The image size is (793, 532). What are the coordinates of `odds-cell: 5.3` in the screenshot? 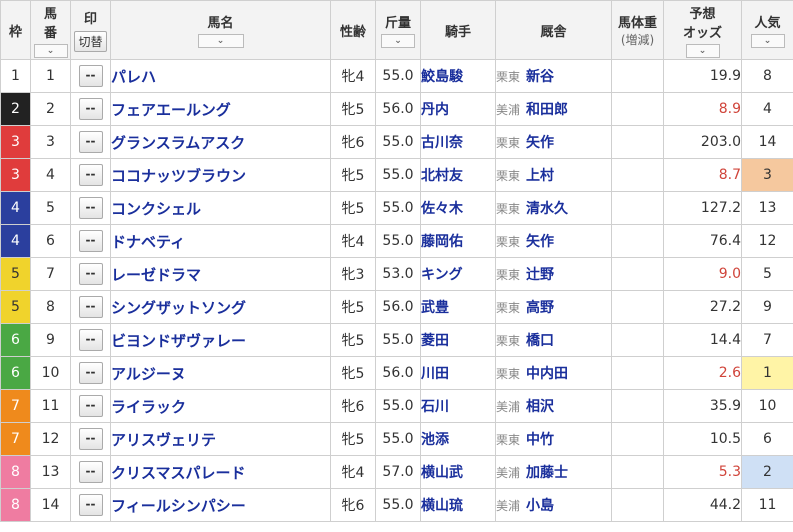 It's located at (702, 472).